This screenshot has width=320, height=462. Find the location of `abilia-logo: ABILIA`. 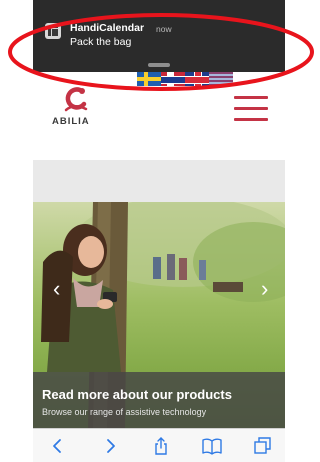

abilia-logo: ABILIA is located at coordinates (77, 108).